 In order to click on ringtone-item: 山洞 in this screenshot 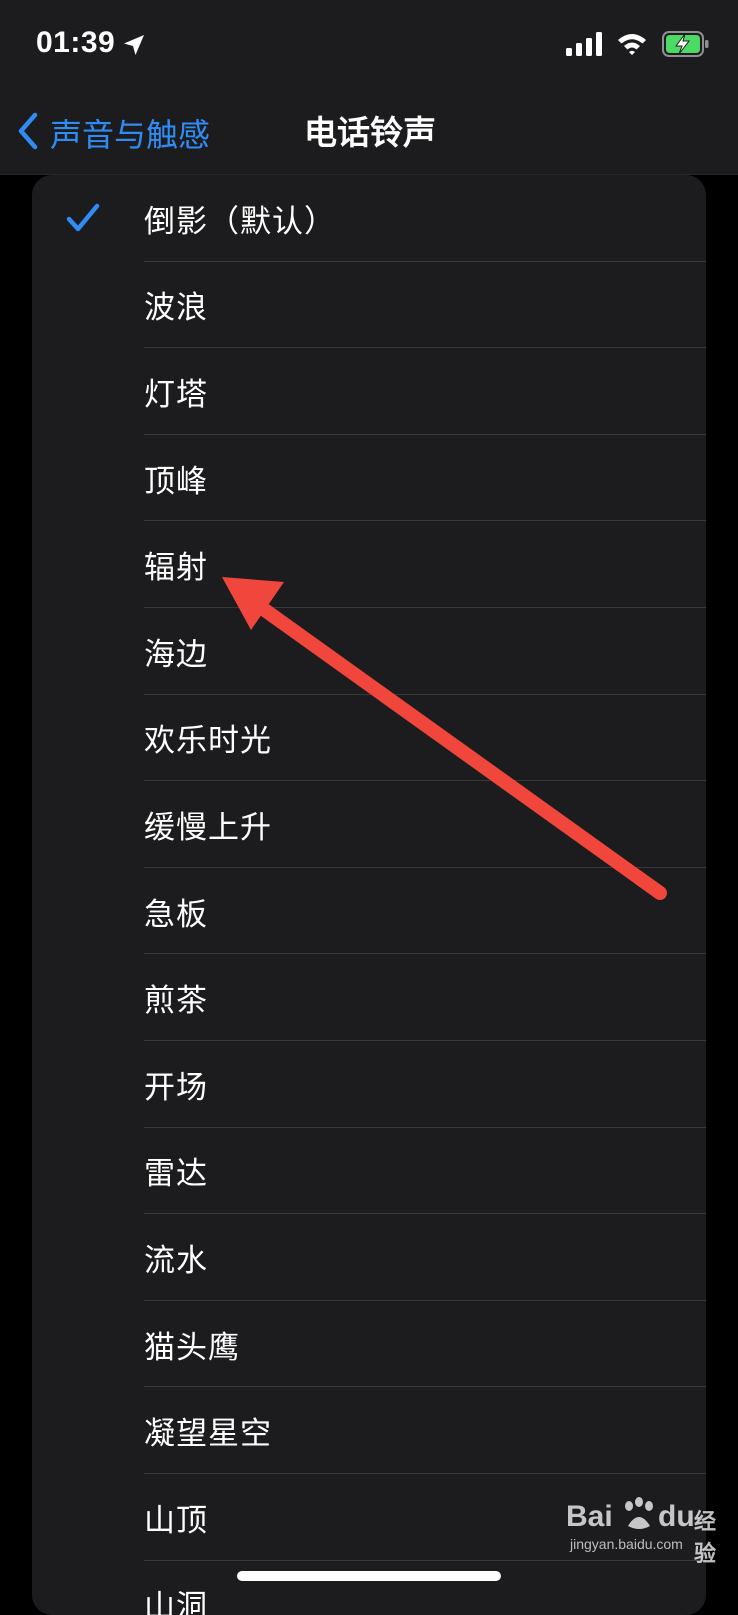, I will do `click(369, 1588)`.